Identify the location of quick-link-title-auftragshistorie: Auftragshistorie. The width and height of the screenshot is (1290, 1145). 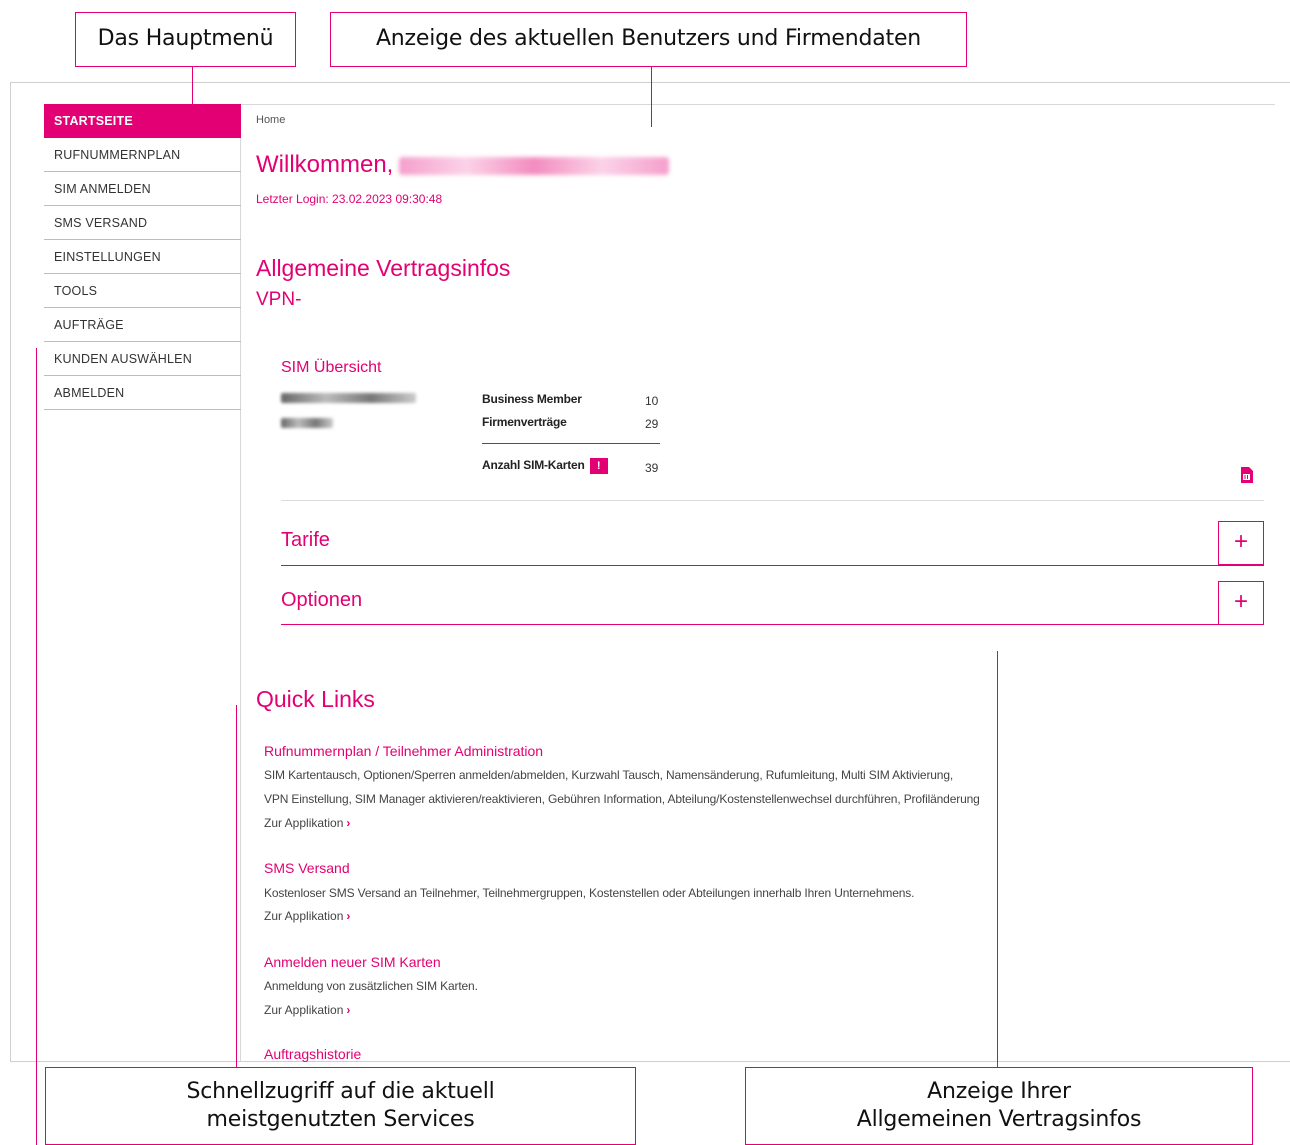
(312, 1054).